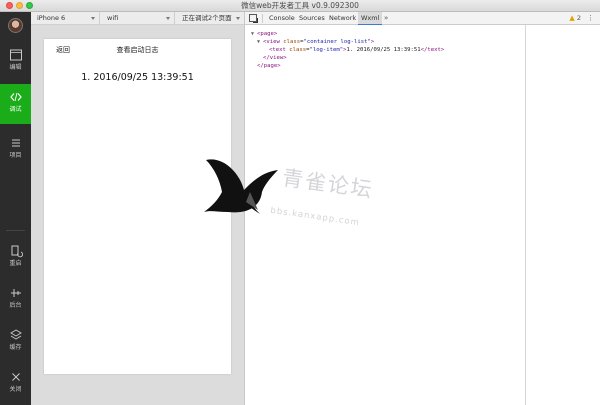 The width and height of the screenshot is (600, 405). I want to click on devtools-menu-button: ⋮, so click(590, 18).